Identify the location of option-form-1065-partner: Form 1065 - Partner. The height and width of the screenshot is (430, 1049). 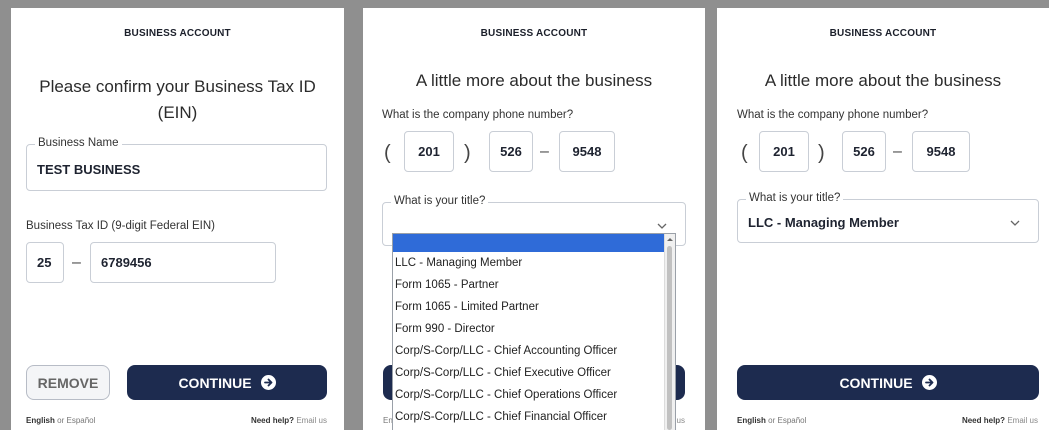
(534, 285).